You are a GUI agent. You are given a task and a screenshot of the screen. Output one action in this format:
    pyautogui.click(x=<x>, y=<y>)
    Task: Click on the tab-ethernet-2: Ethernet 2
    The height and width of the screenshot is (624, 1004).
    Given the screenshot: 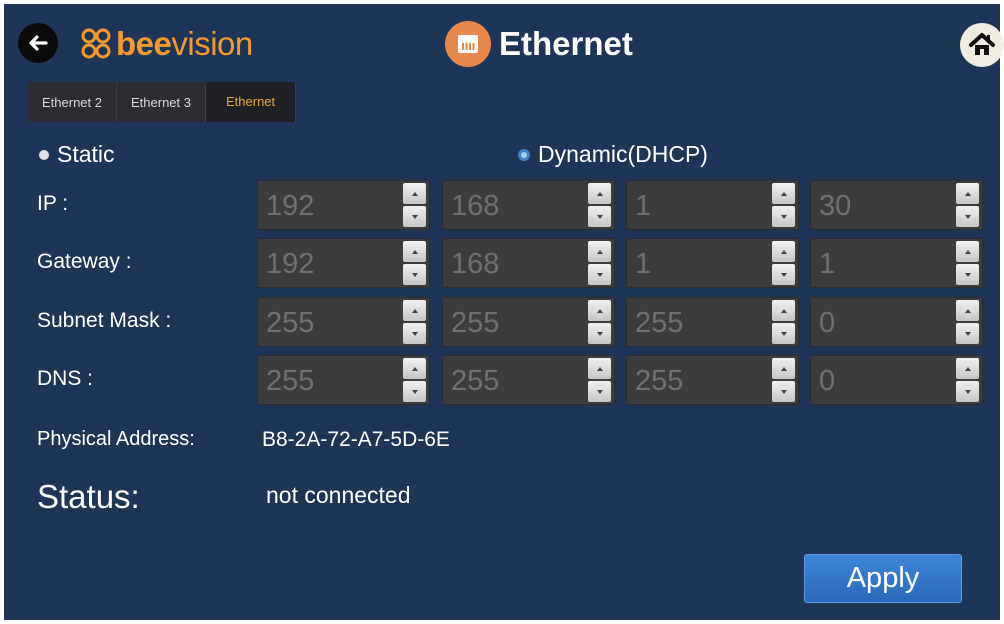 What is the action you would take?
    pyautogui.click(x=72, y=102)
    